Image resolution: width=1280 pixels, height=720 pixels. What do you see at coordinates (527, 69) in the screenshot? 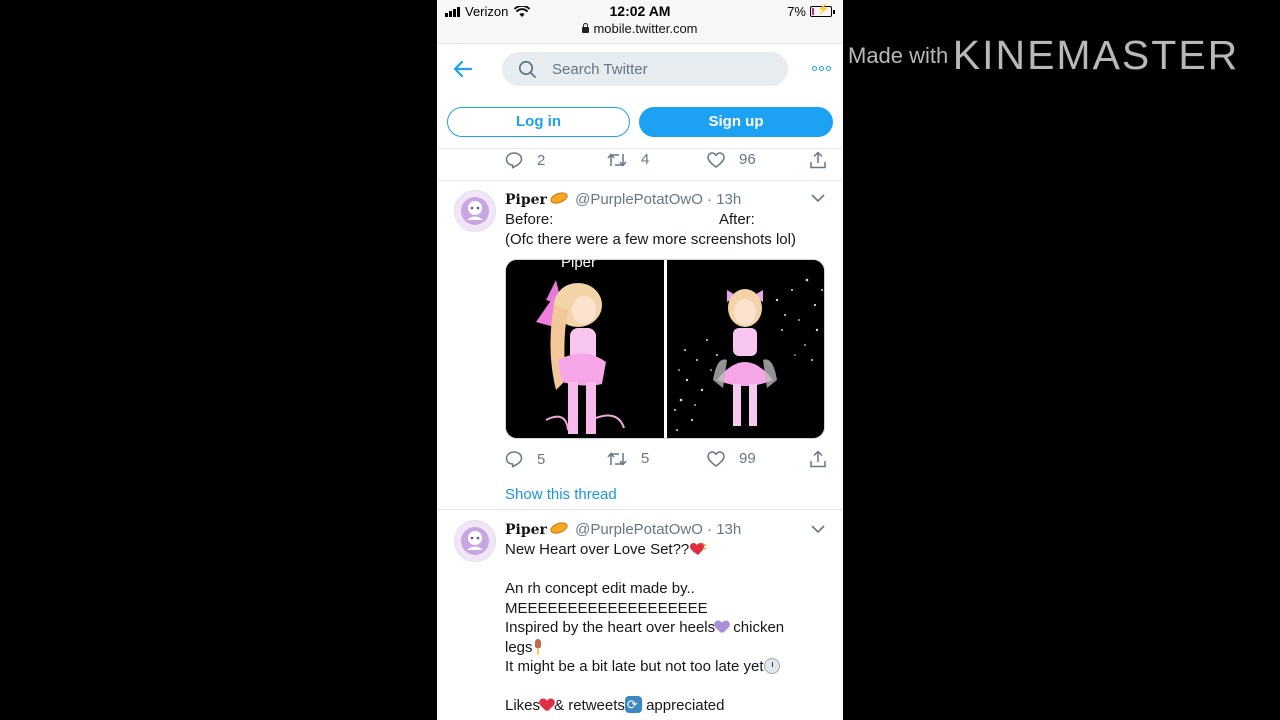
I see `search-icon` at bounding box center [527, 69].